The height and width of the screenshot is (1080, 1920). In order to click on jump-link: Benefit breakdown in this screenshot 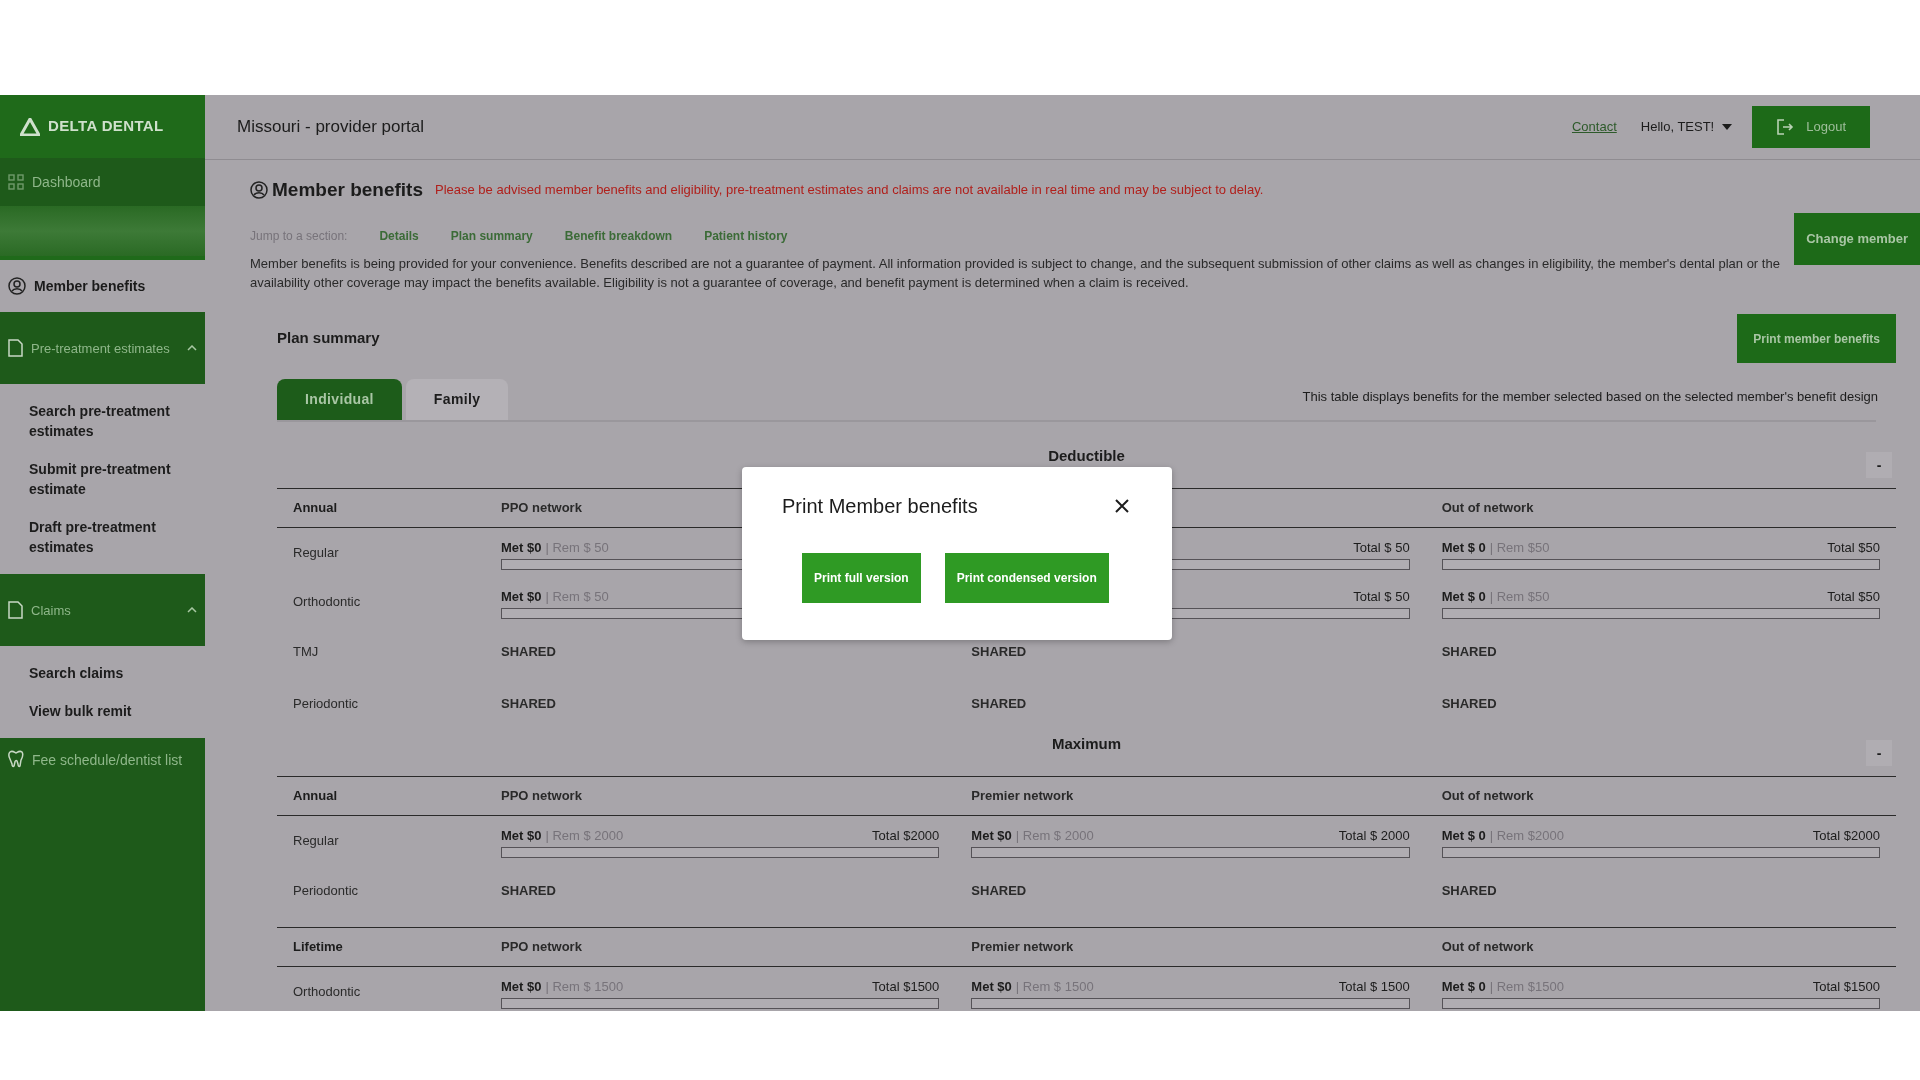, I will do `click(618, 236)`.